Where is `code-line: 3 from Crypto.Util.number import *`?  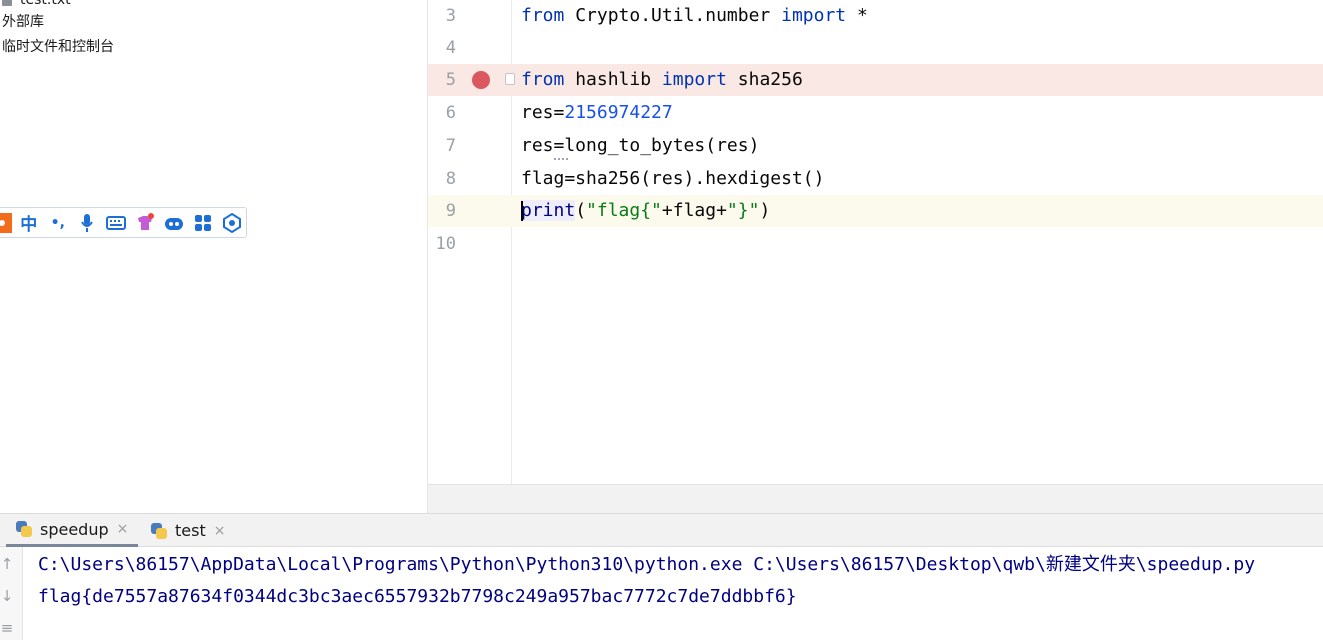
code-line: 3 from Crypto.Util.number import * is located at coordinates (875, 16).